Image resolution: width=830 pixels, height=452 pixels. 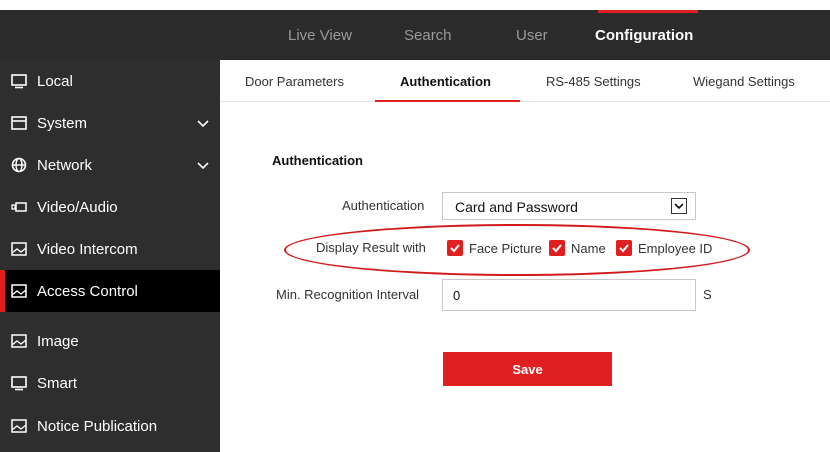 What do you see at coordinates (110, 341) in the screenshot?
I see `sidebar-item-image: Image` at bounding box center [110, 341].